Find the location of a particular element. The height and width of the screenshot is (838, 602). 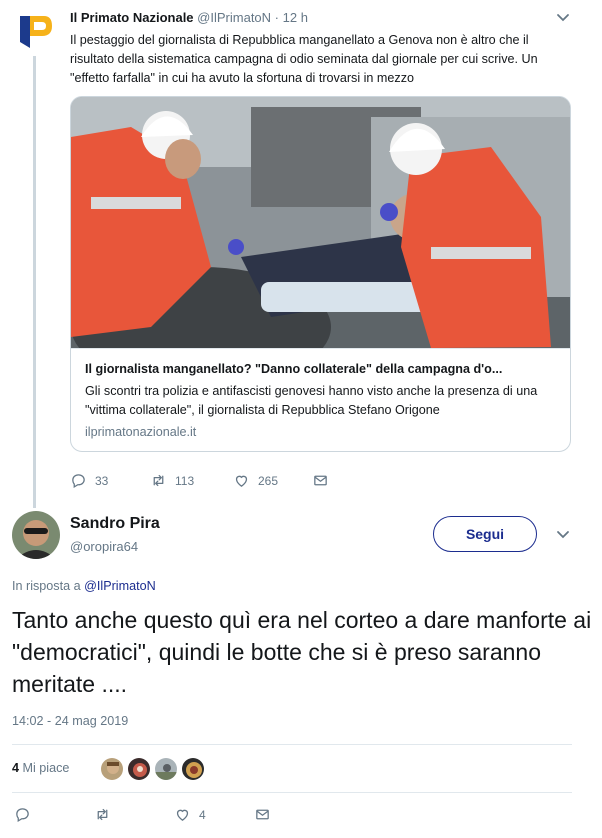

reply-prefix: In risposta a is located at coordinates (46, 586).